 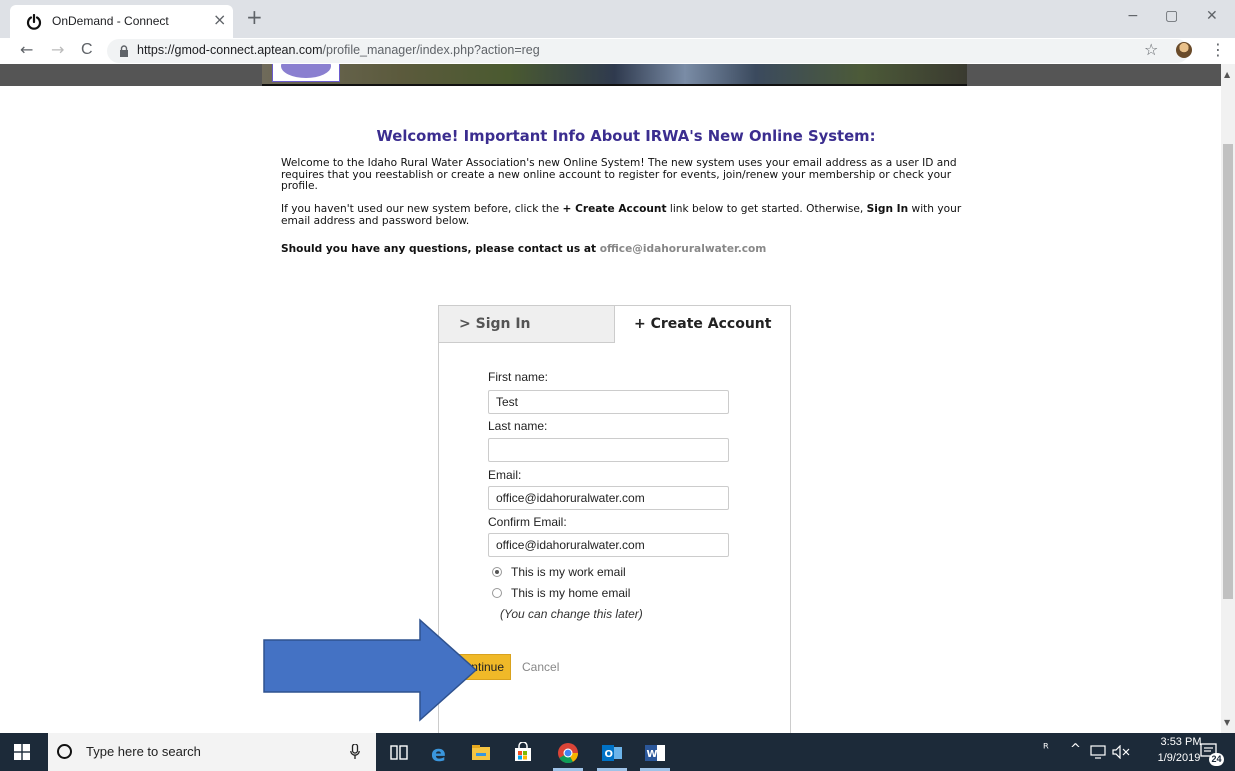 I want to click on chrome-icon, so click(x=568, y=753).